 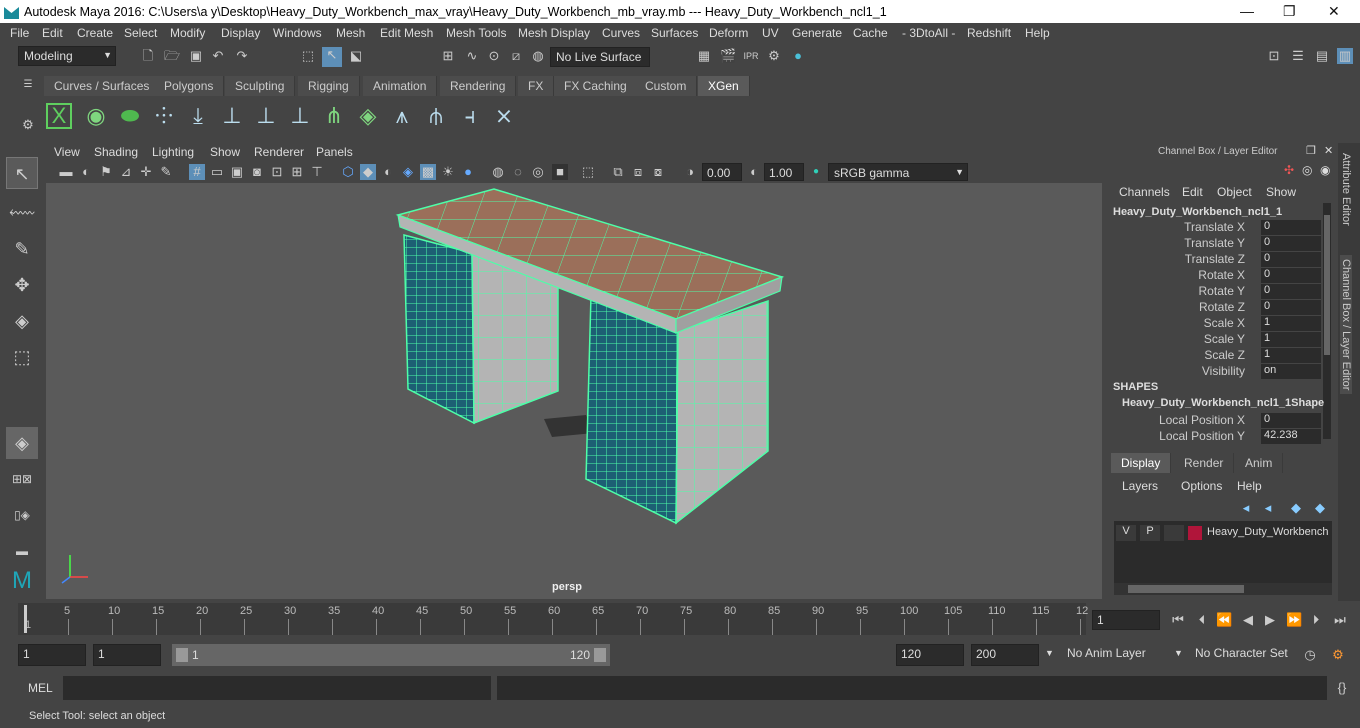 I want to click on close-button: ✕, so click(x=1334, y=11).